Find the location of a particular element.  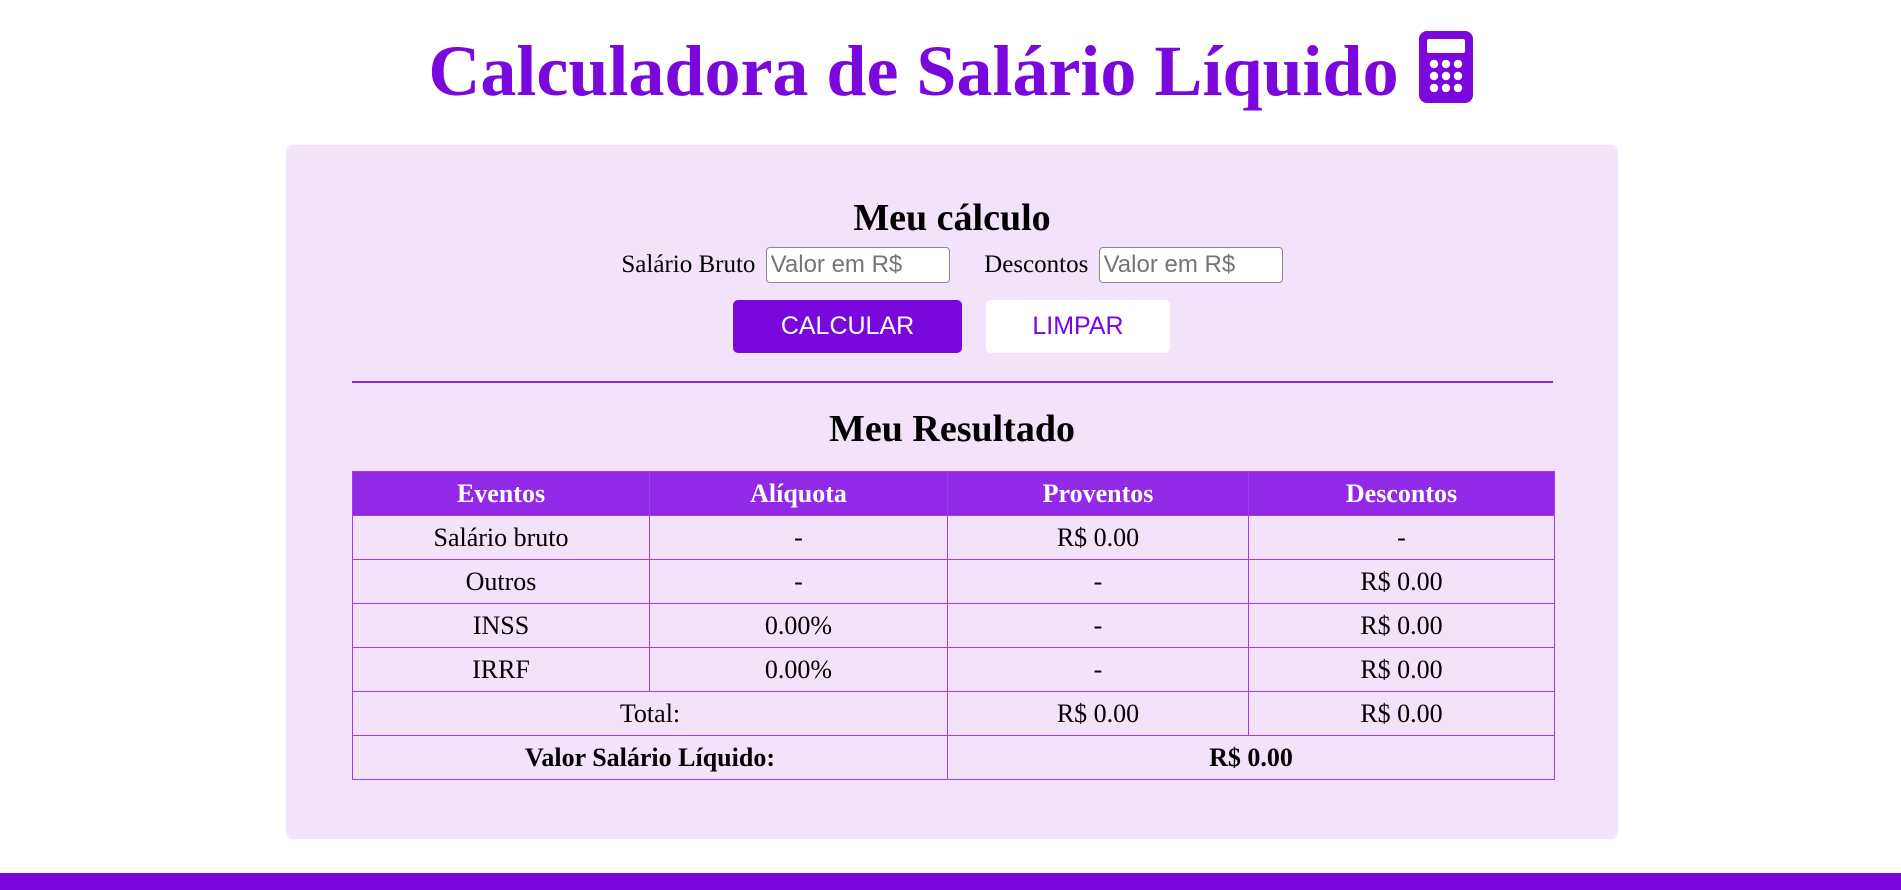

header: Calculadora de Salário Líquido is located at coordinates (950, 71).